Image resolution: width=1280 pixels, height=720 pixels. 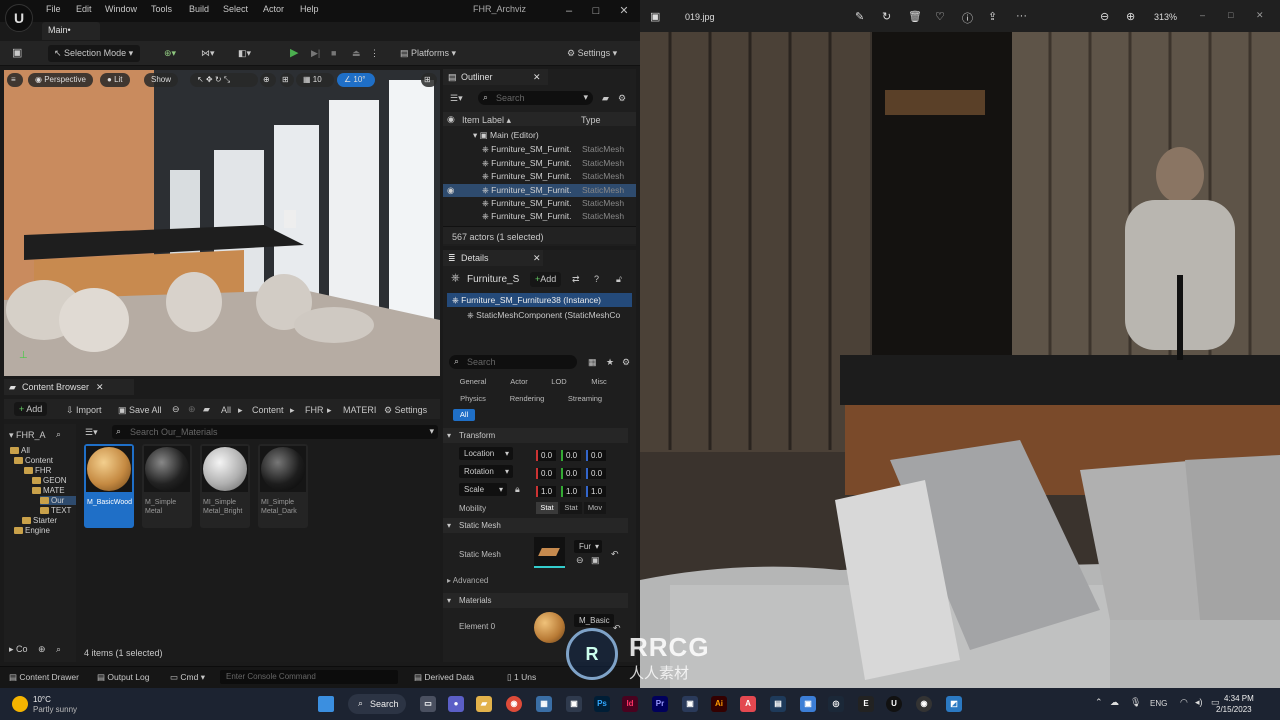 What do you see at coordinates (940, 16) in the screenshot?
I see `heart-icon: ♡` at bounding box center [940, 16].